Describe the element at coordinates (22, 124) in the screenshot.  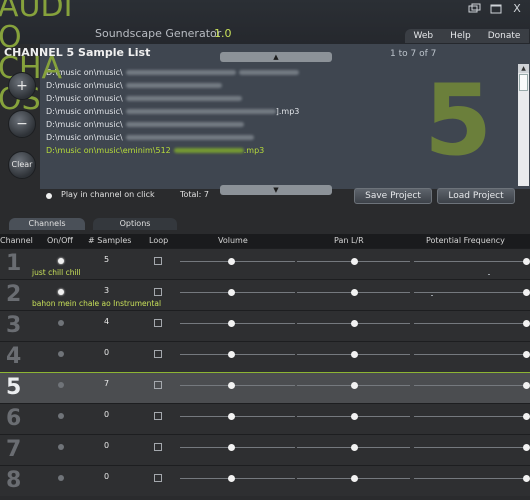
I see `remove-sample-button: −` at that location.